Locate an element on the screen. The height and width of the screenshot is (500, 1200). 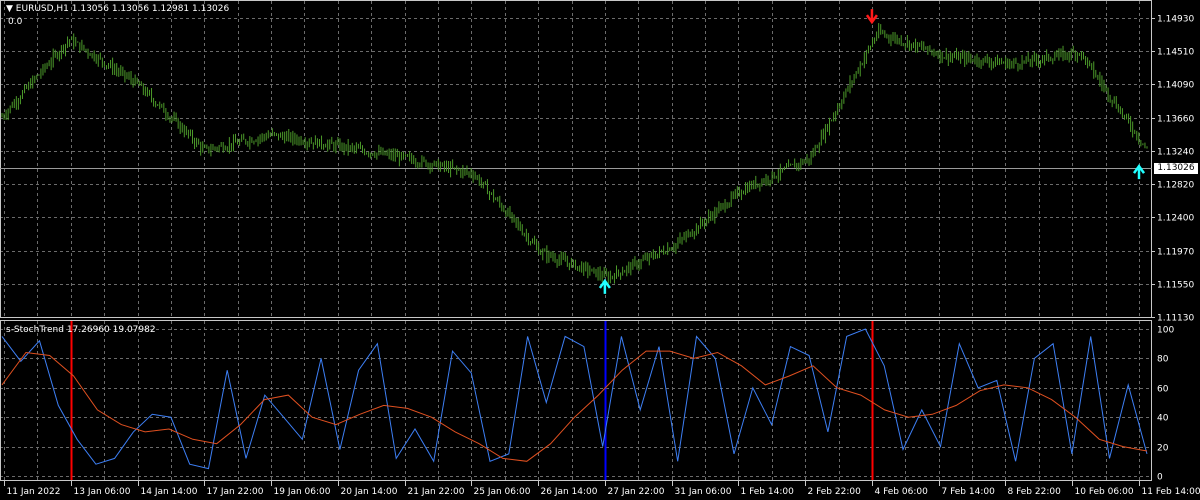
price-label: 1.11550 is located at coordinates (1175, 286).